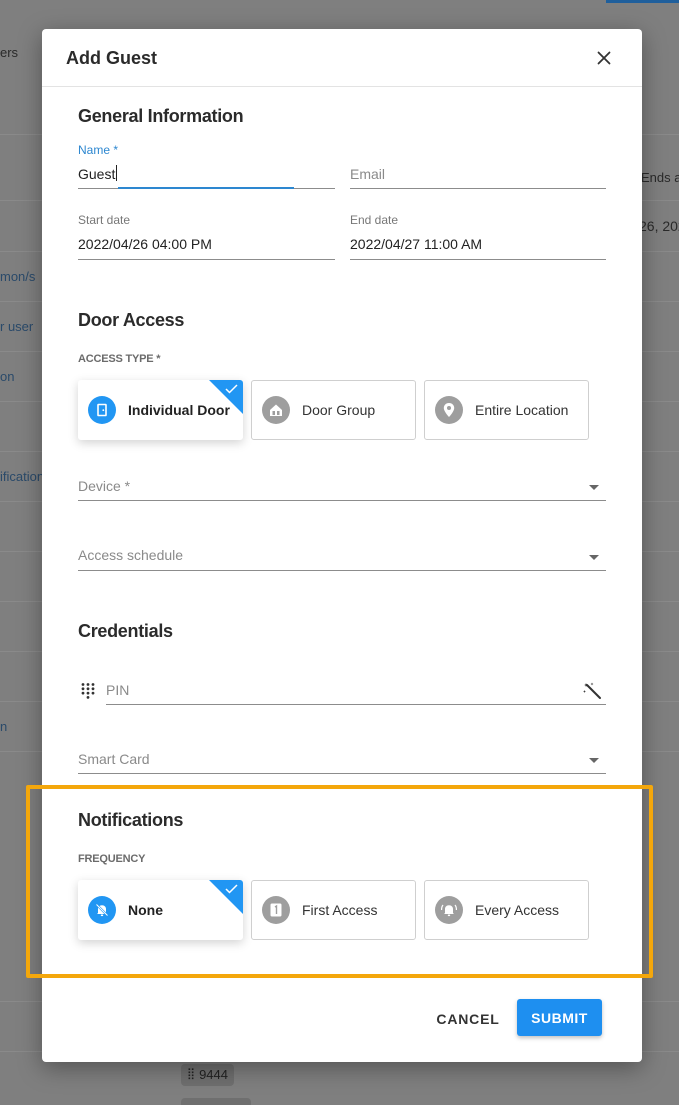 Image resolution: width=679 pixels, height=1105 pixels. What do you see at coordinates (342, 58) in the screenshot?
I see `dialog-header: Add Guest` at bounding box center [342, 58].